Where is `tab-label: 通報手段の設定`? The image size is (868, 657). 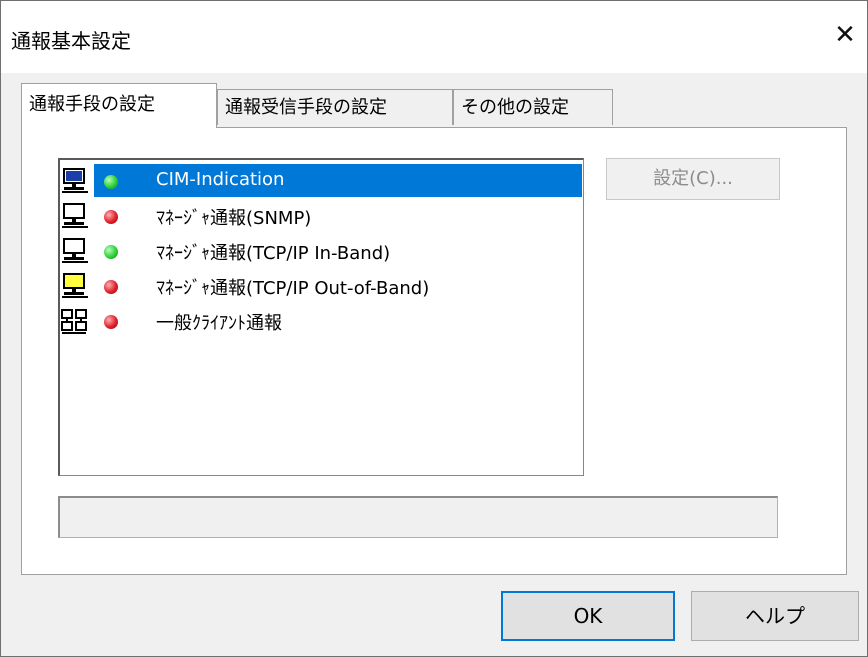 tab-label: 通報手段の設定 is located at coordinates (92, 104).